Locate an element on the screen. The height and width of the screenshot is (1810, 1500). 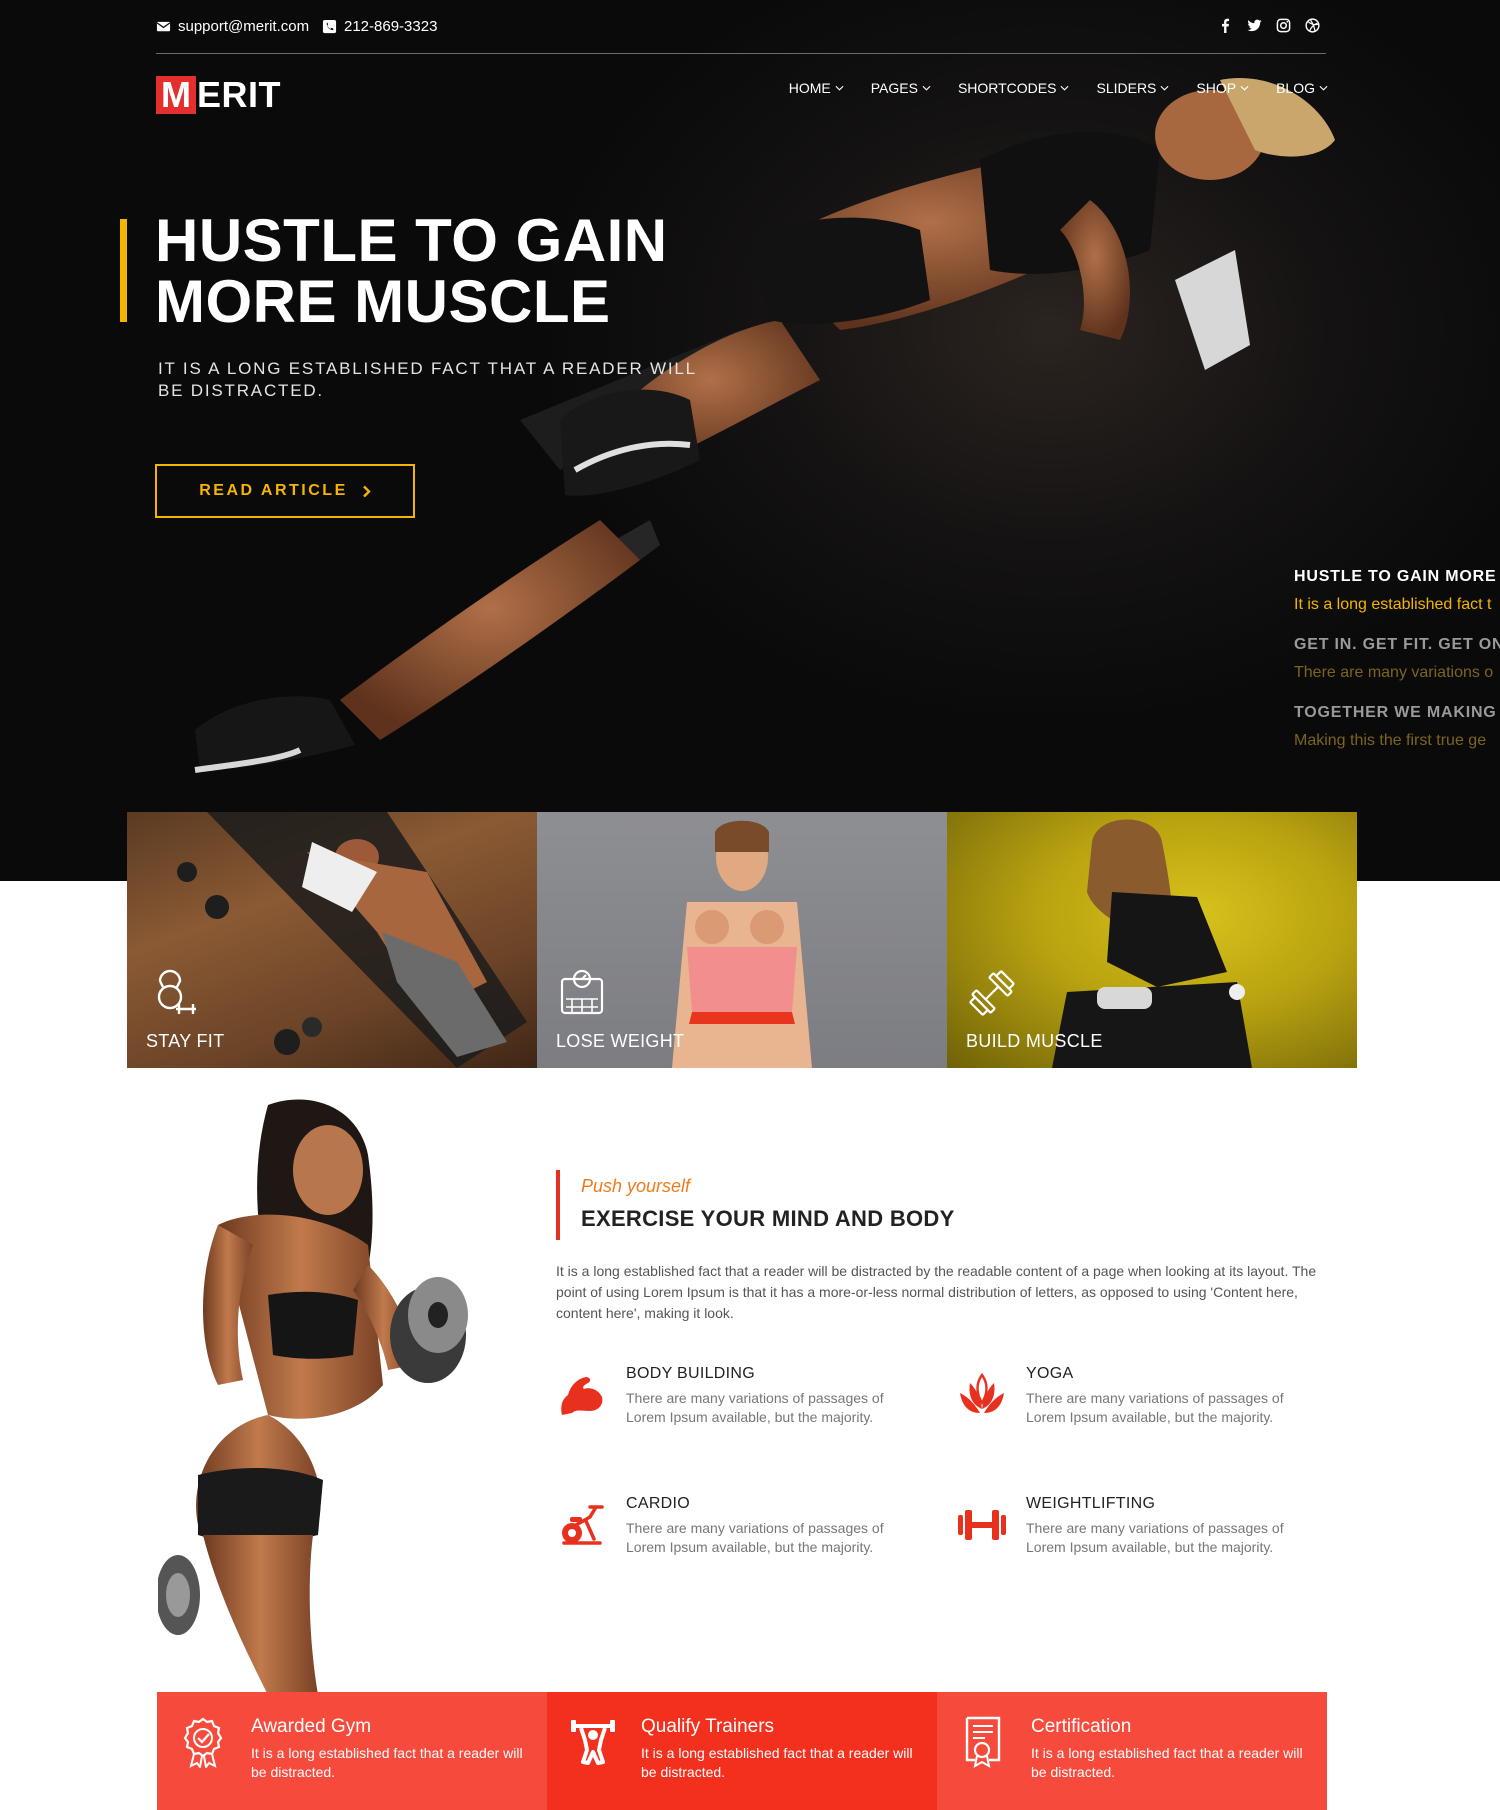
phone-icon is located at coordinates (329, 26).